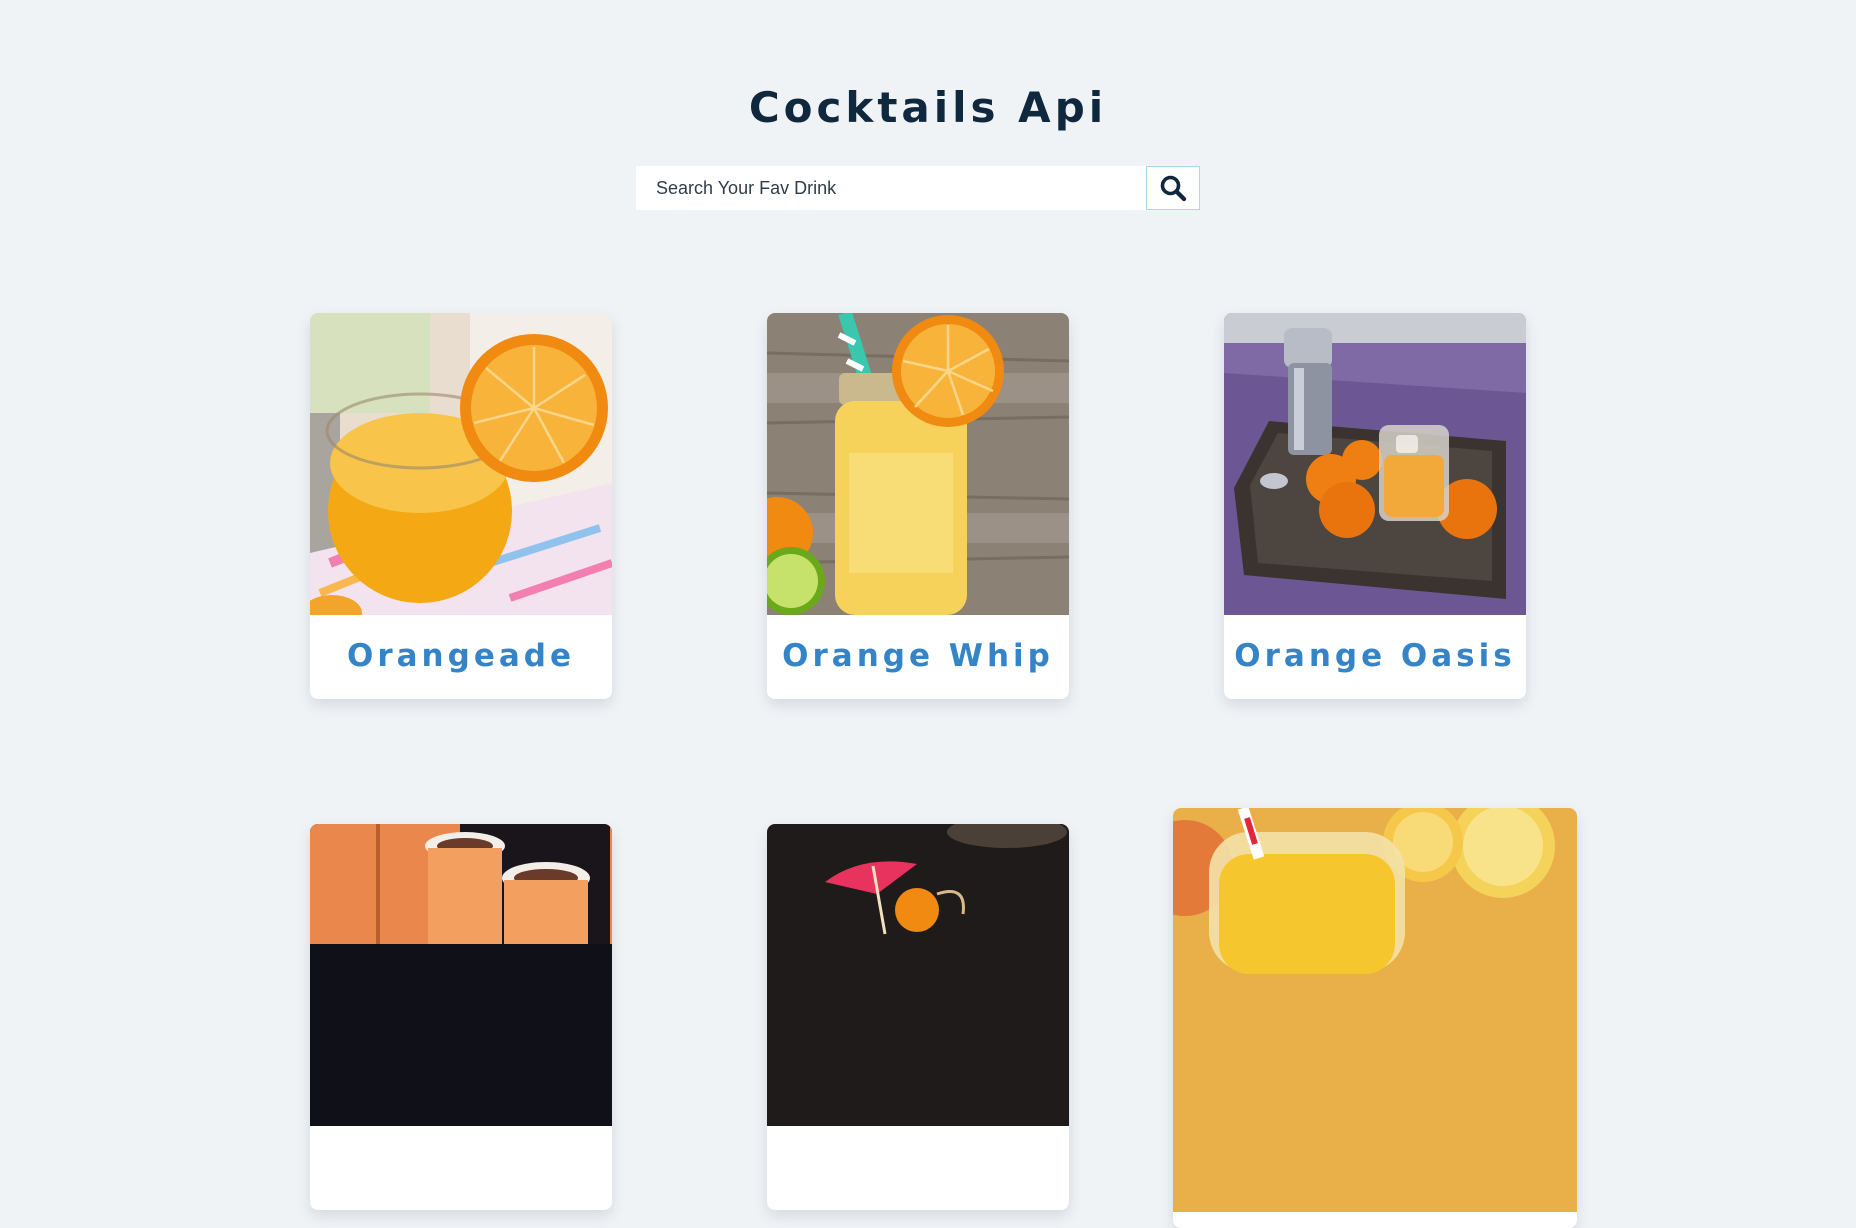  I want to click on search-input, so click(891, 188).